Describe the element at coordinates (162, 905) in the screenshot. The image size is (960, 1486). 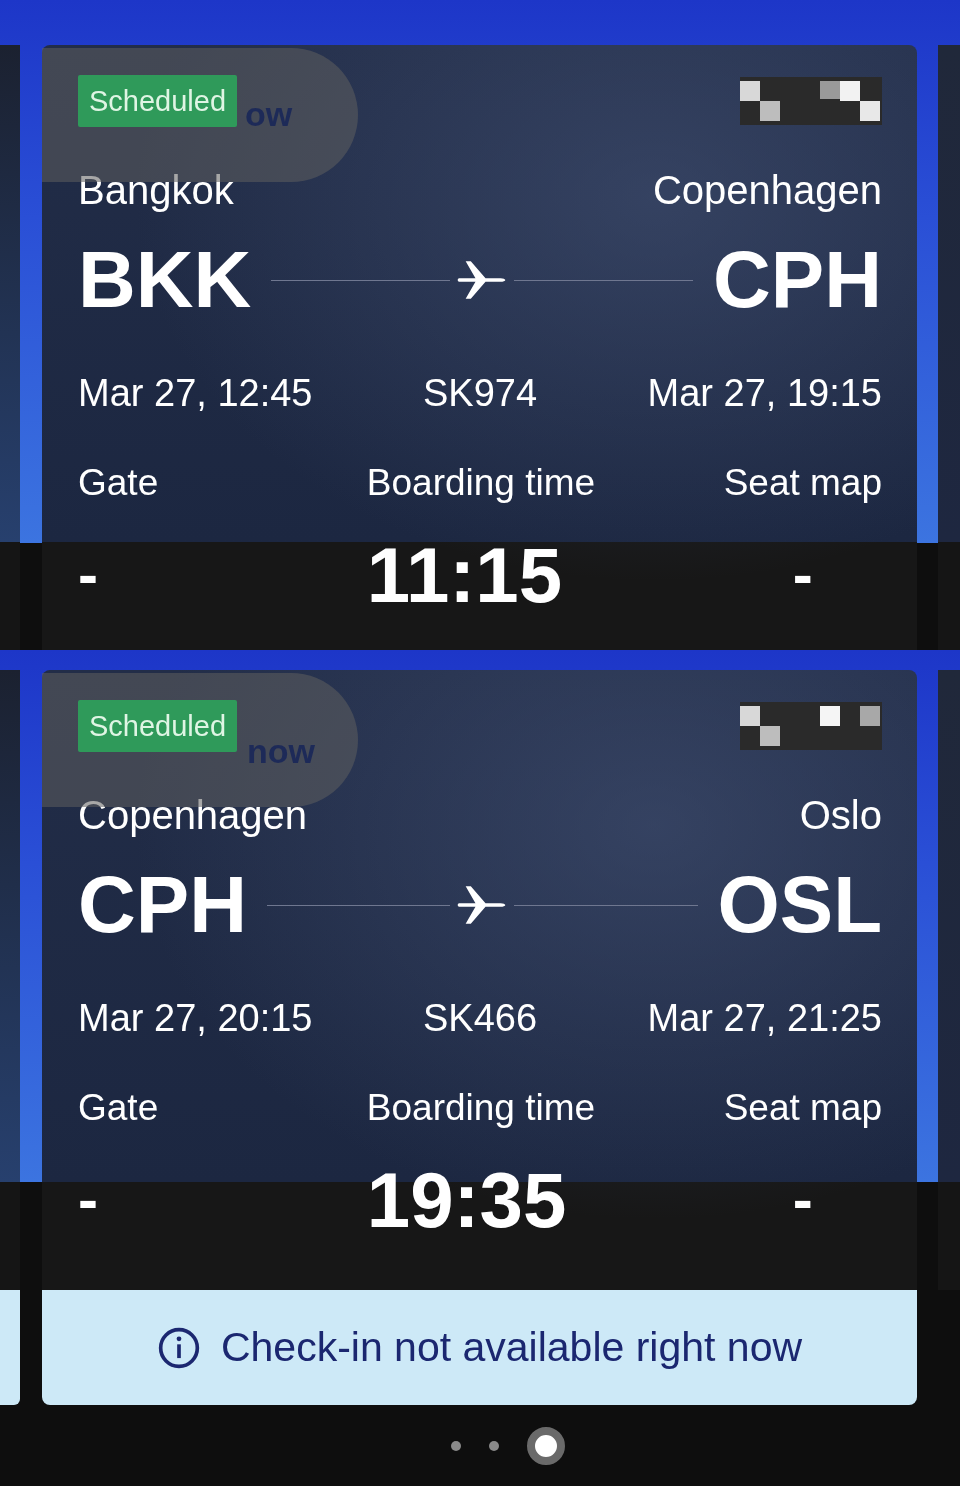
I see `origin-code: CPH` at that location.